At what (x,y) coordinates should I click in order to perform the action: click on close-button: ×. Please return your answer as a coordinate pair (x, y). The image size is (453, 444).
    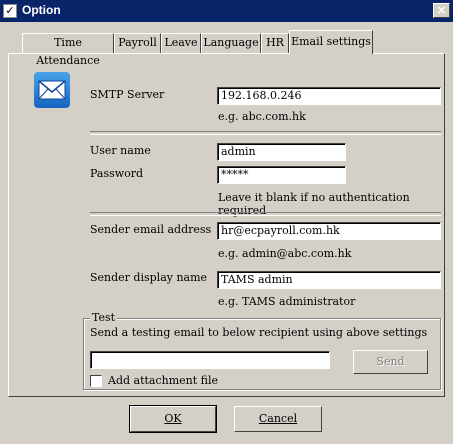
    Looking at the image, I should click on (441, 10).